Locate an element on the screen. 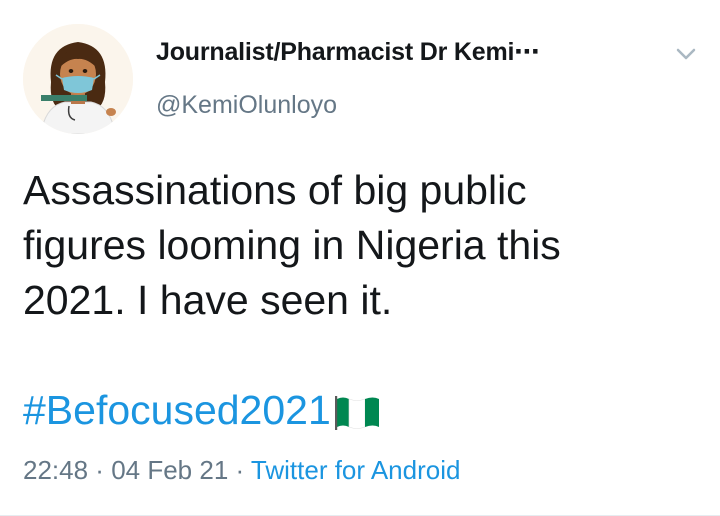  hashtag-link: #Befocused2021 is located at coordinates (177, 410).